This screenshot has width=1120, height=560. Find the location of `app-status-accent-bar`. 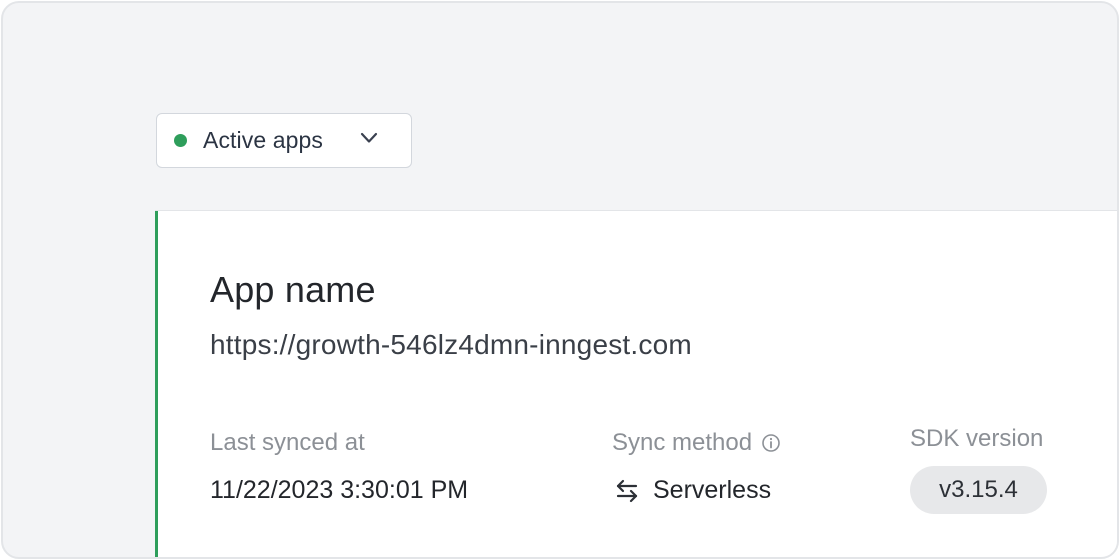

app-status-accent-bar is located at coordinates (156, 384).